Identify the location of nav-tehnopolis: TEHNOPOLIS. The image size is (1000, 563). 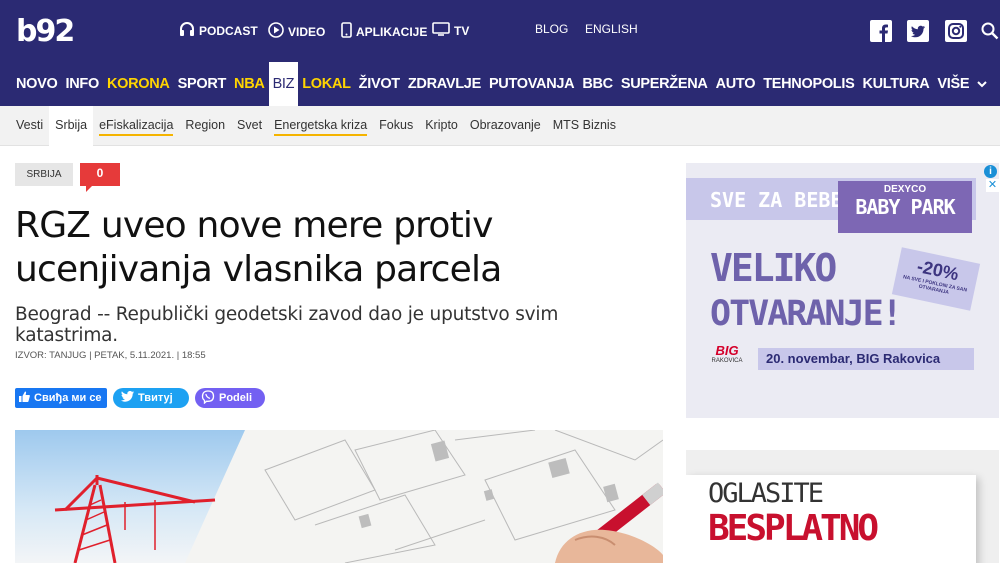
(808, 84).